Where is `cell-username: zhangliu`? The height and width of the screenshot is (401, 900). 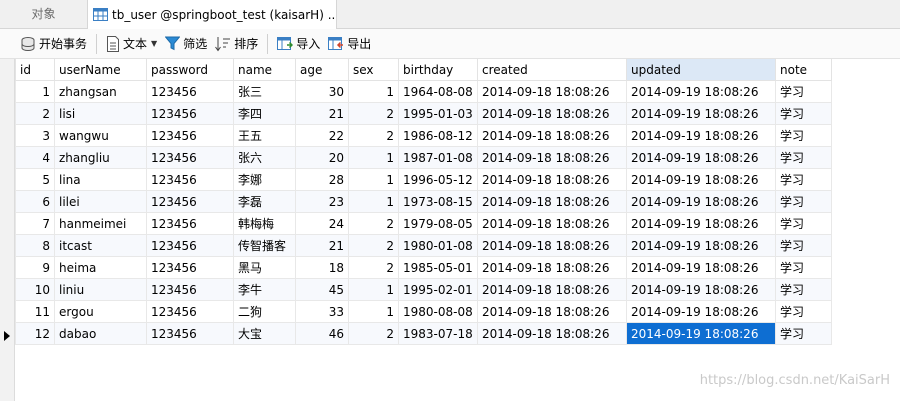 cell-username: zhangliu is located at coordinates (100, 157).